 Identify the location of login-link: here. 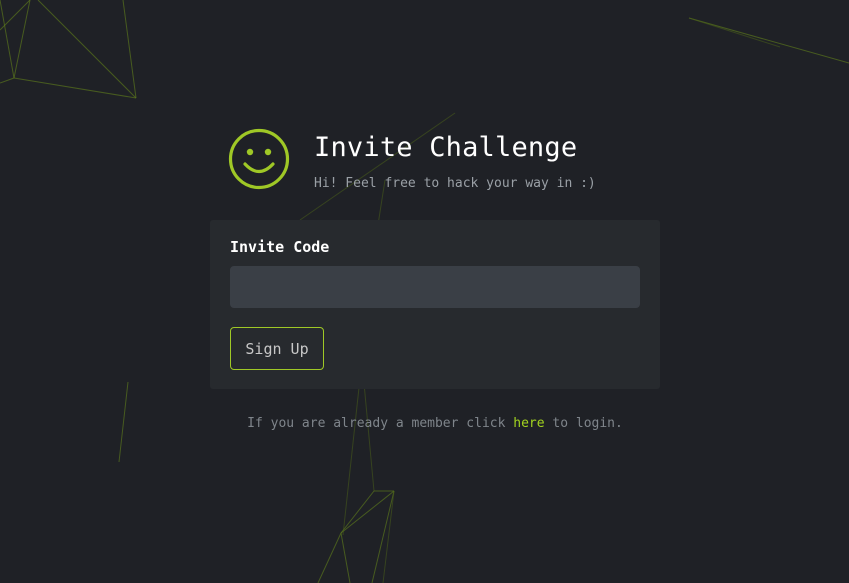
(528, 423).